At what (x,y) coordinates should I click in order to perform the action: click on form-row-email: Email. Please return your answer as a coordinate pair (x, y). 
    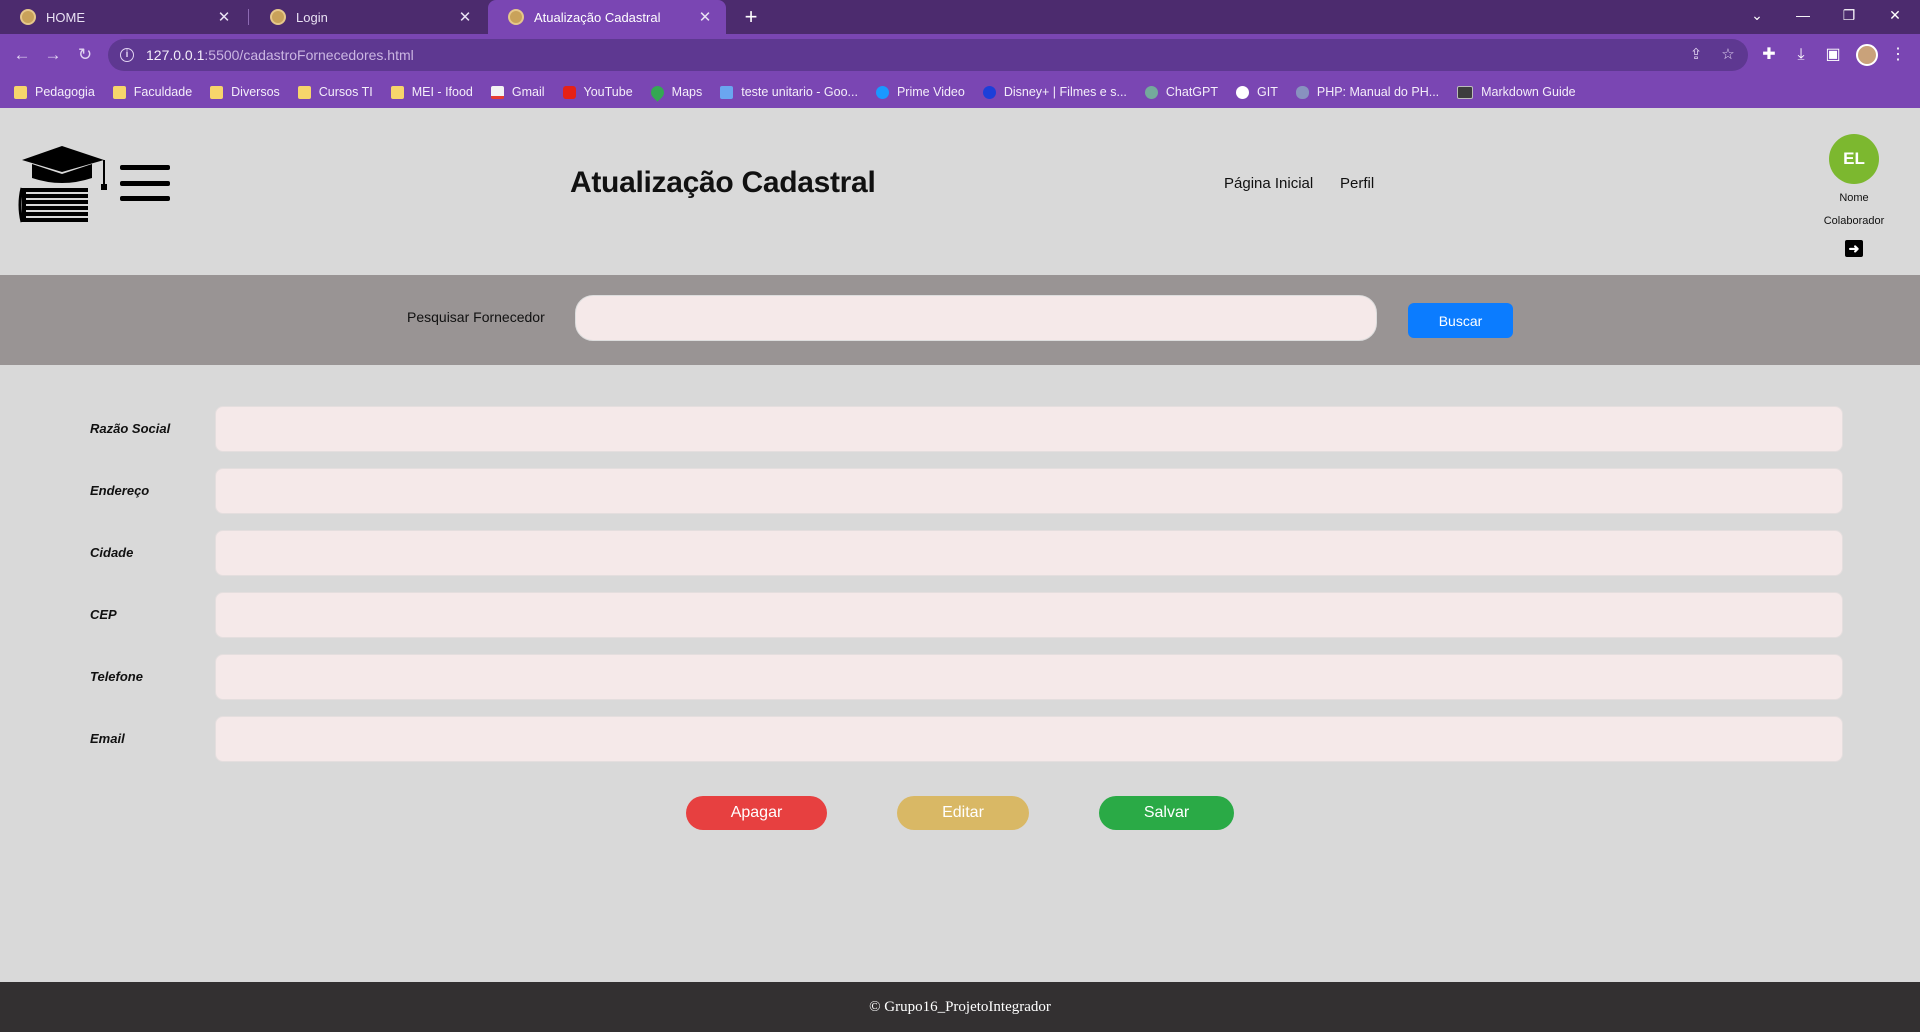
    Looking at the image, I should click on (960, 739).